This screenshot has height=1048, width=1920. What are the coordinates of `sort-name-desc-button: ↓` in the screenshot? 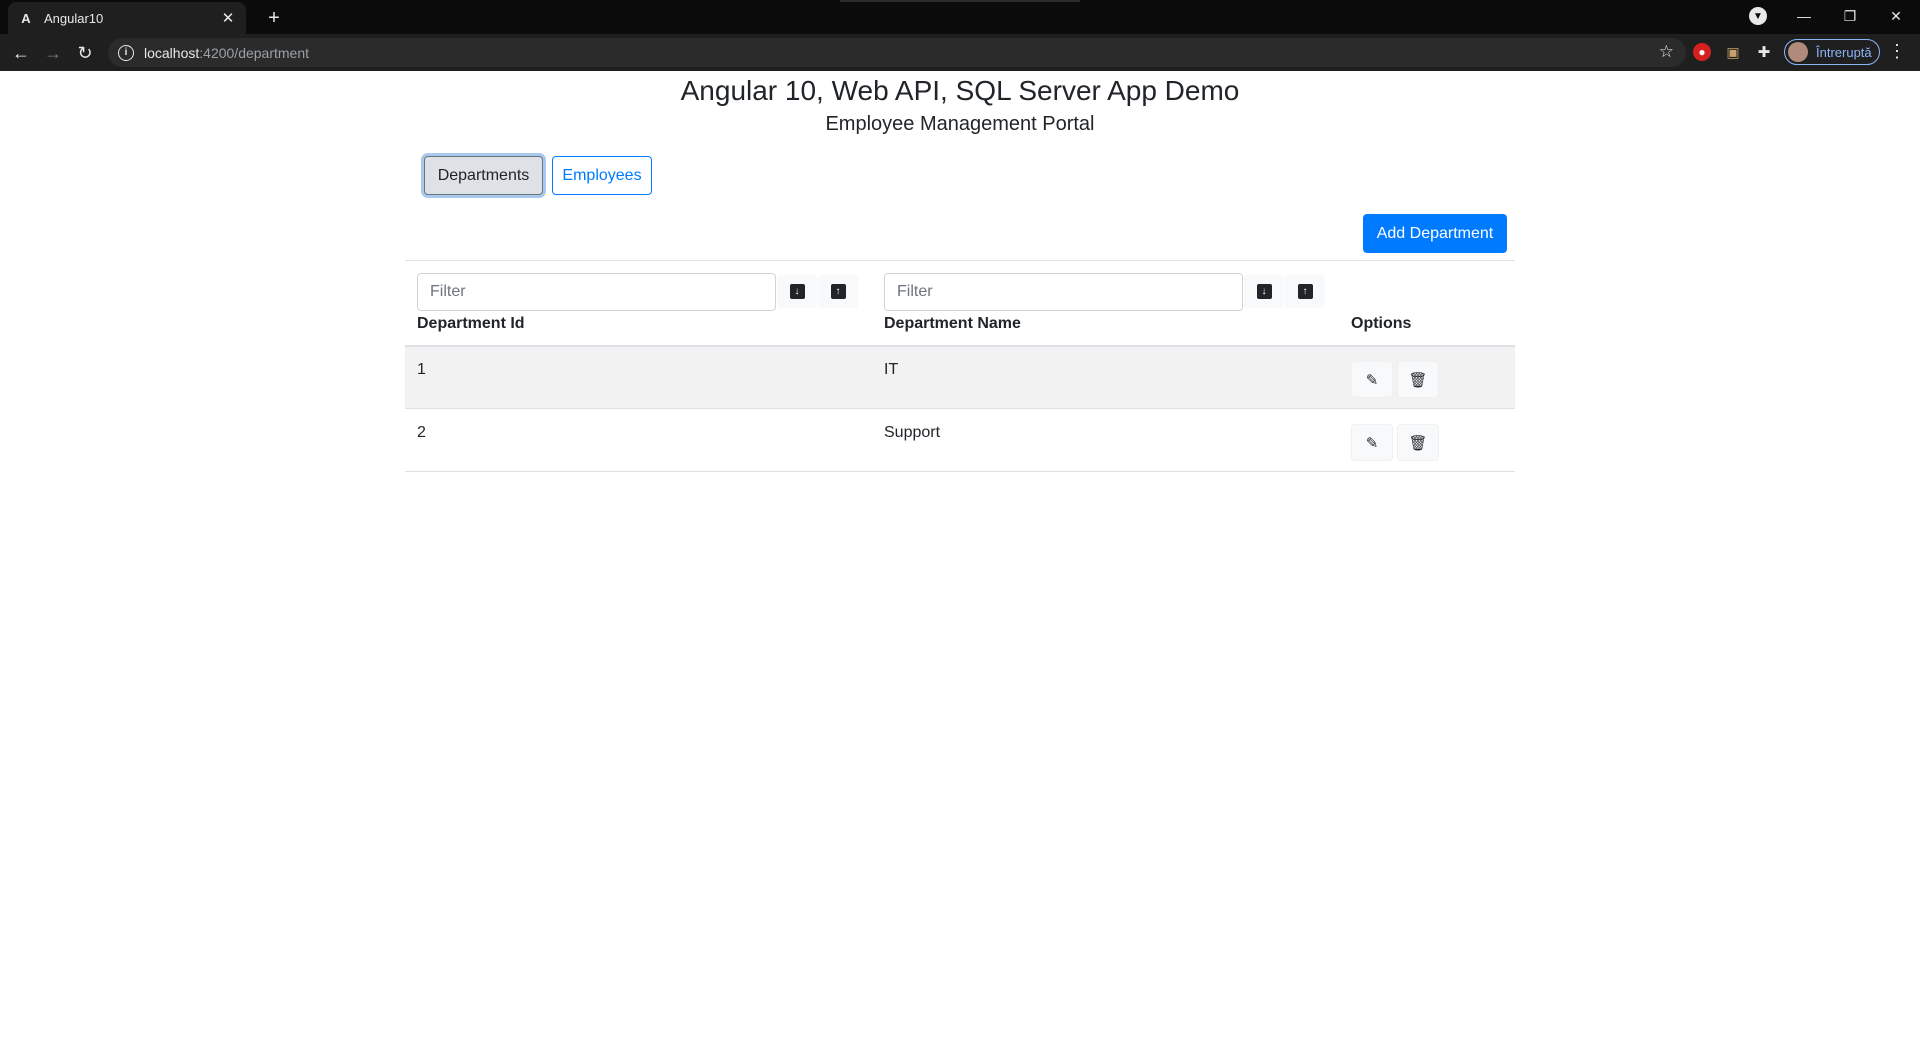 It's located at (1264, 291).